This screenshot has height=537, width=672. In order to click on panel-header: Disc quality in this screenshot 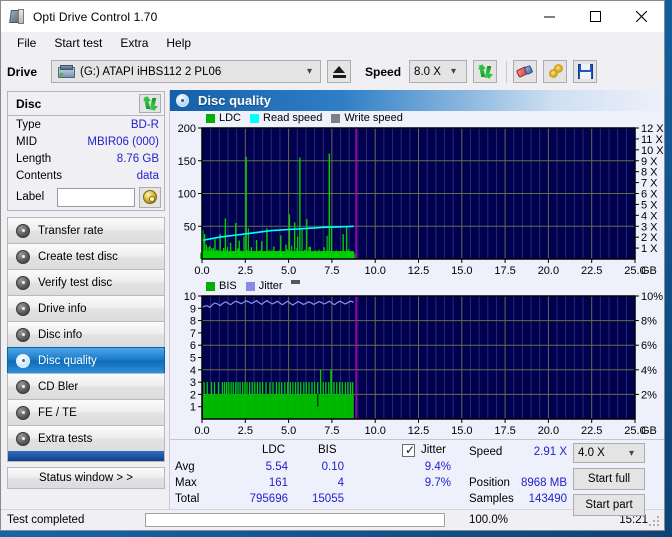, I will do `click(417, 100)`.